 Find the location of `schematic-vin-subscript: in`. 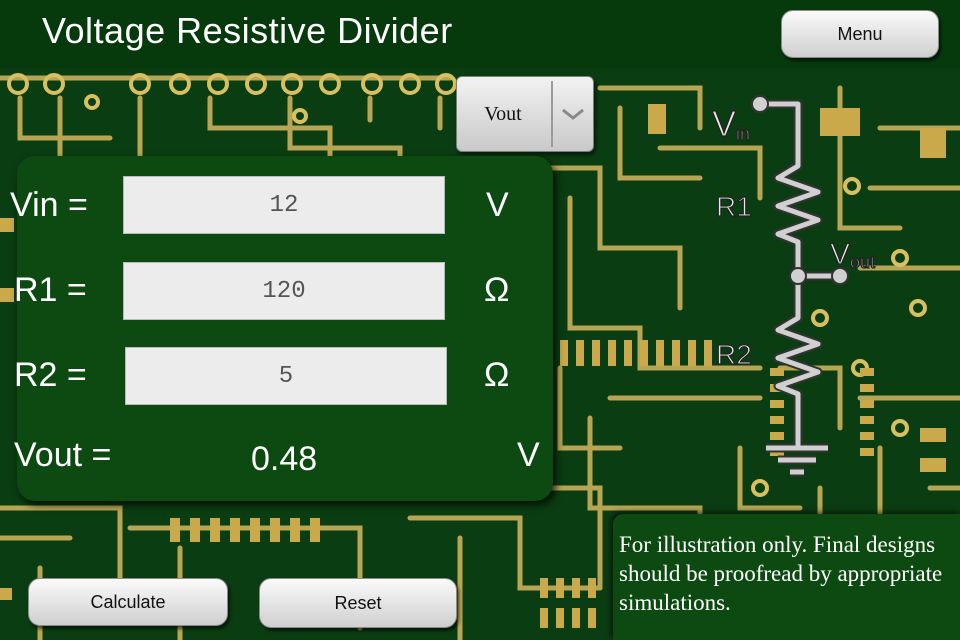

schematic-vin-subscript: in is located at coordinates (743, 134).